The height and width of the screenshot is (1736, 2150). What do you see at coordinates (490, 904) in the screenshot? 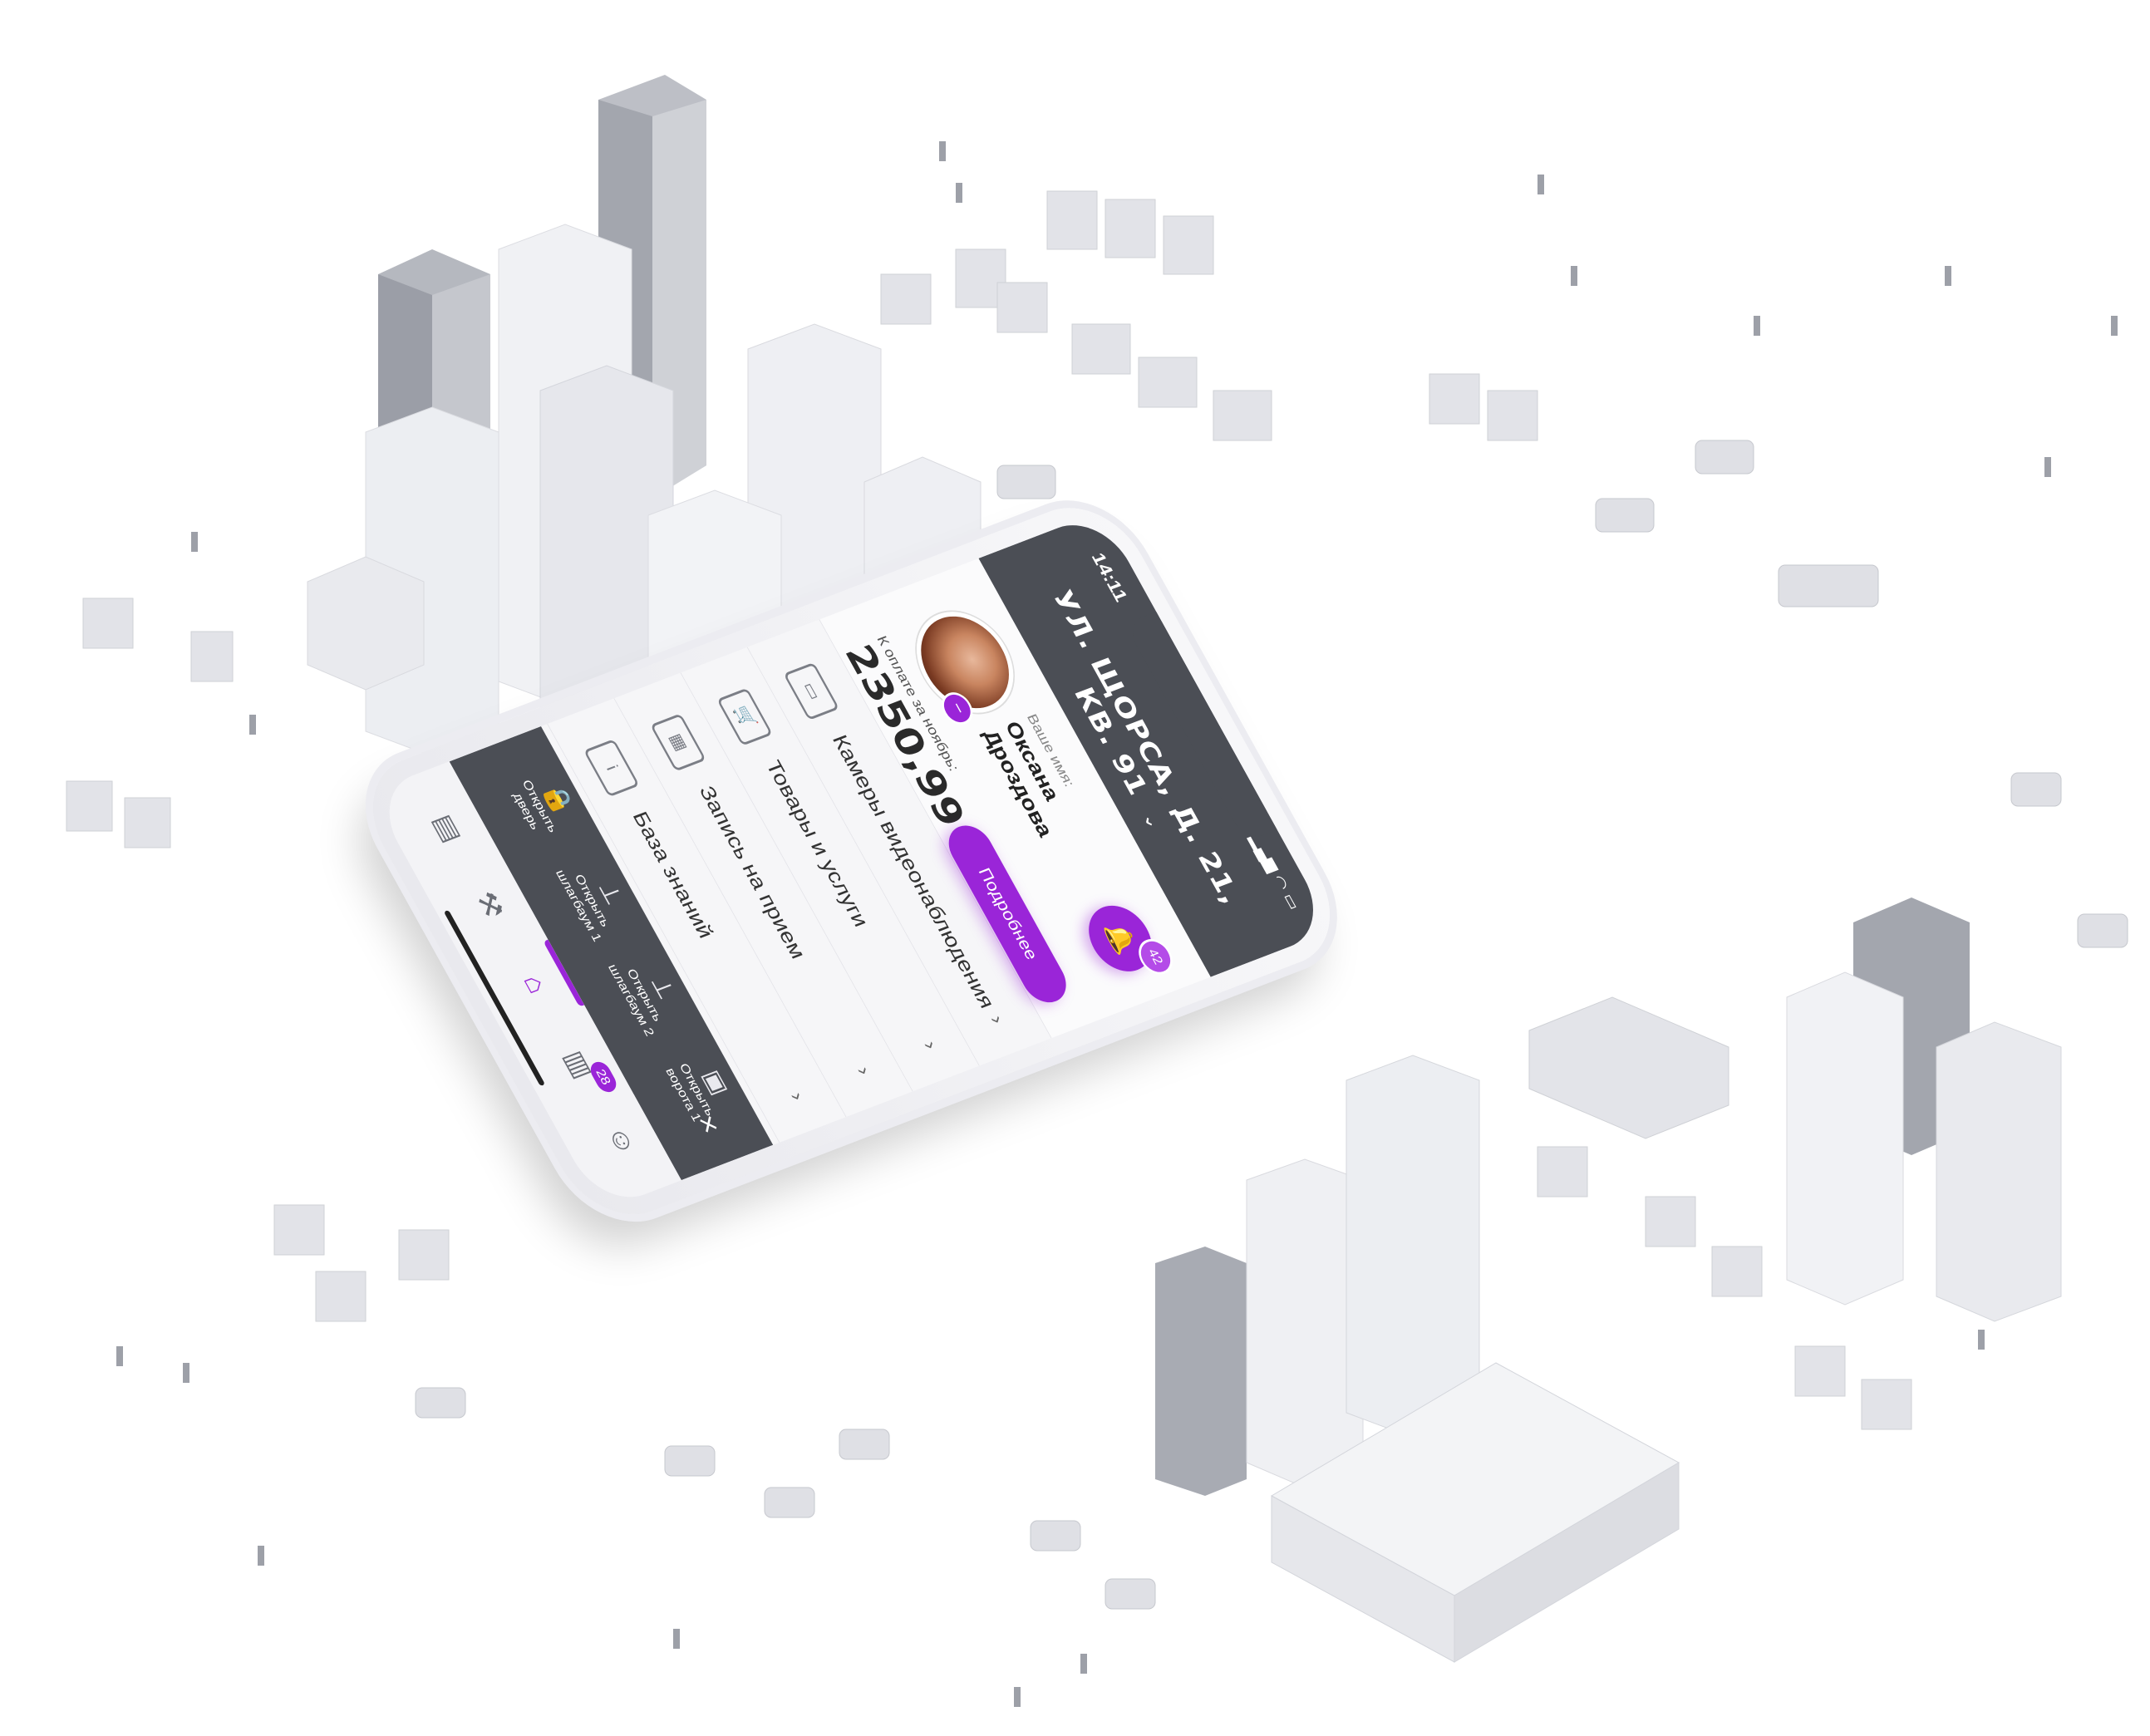
I see `tools-icon: ⚒` at bounding box center [490, 904].